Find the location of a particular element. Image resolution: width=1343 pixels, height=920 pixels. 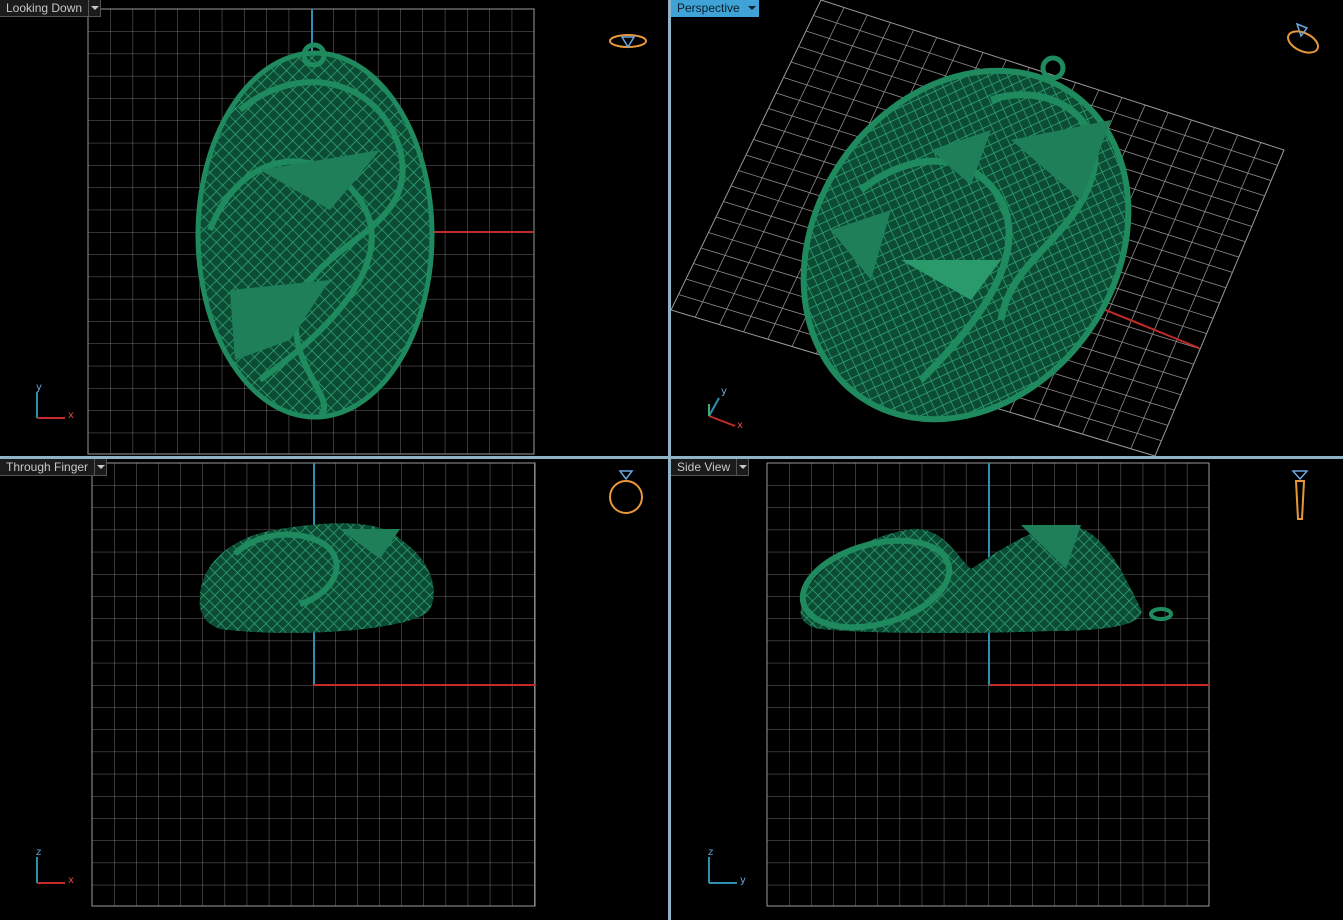

viewport-menu-side-view: Side View is located at coordinates (710, 467).